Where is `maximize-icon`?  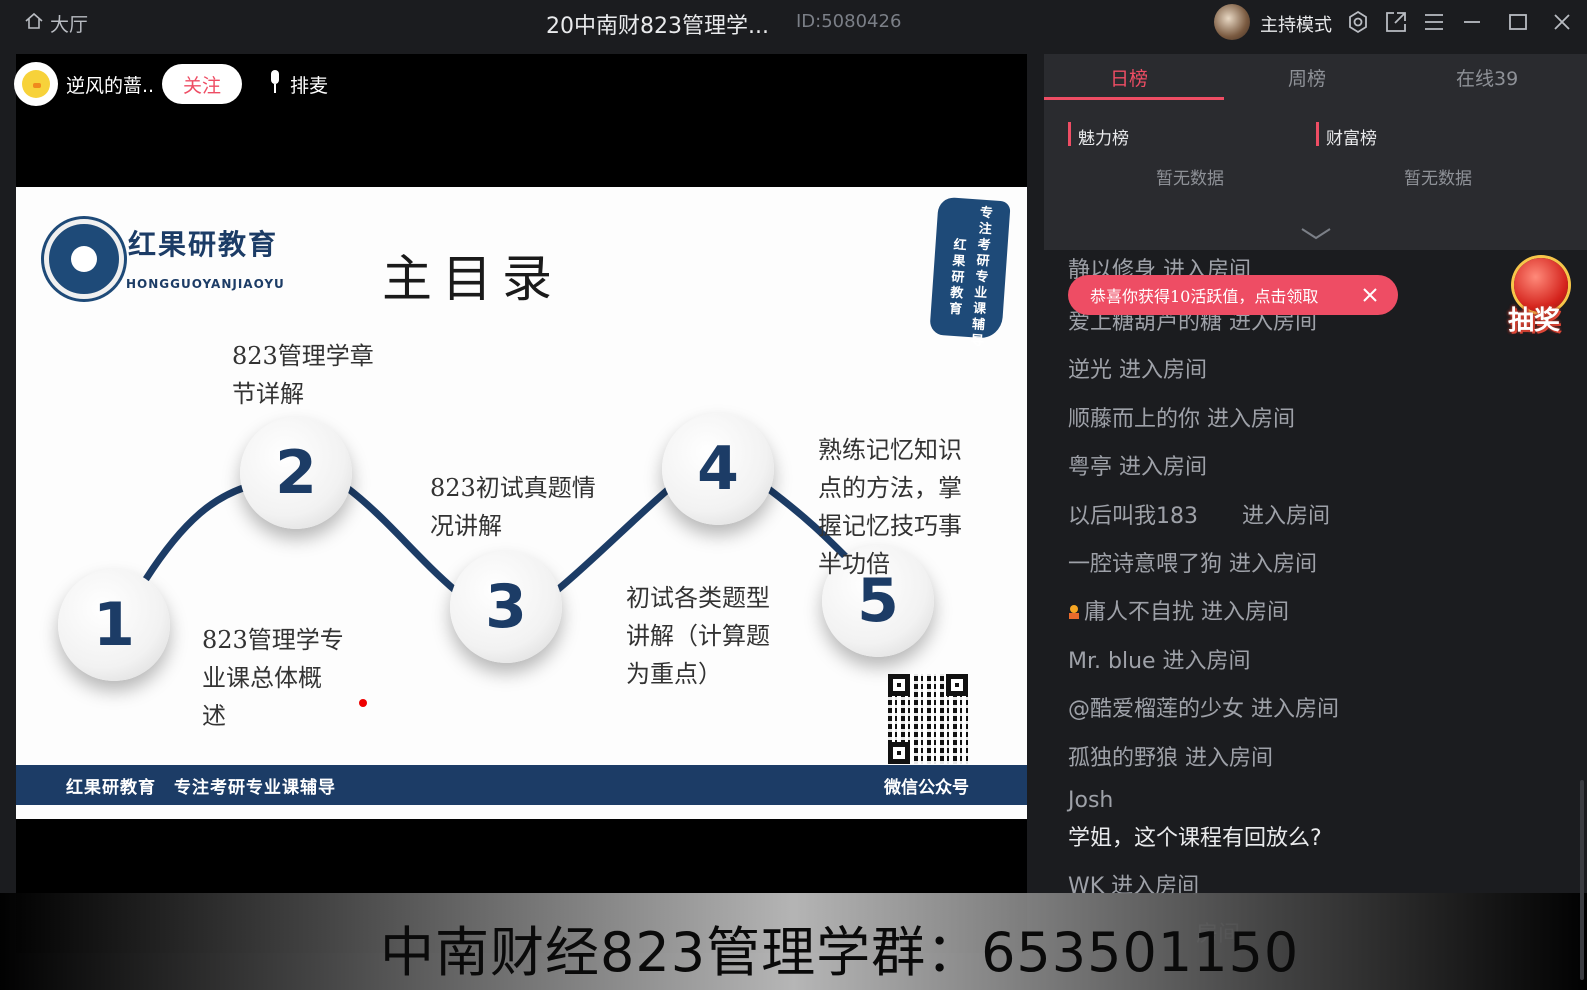 maximize-icon is located at coordinates (1518, 22).